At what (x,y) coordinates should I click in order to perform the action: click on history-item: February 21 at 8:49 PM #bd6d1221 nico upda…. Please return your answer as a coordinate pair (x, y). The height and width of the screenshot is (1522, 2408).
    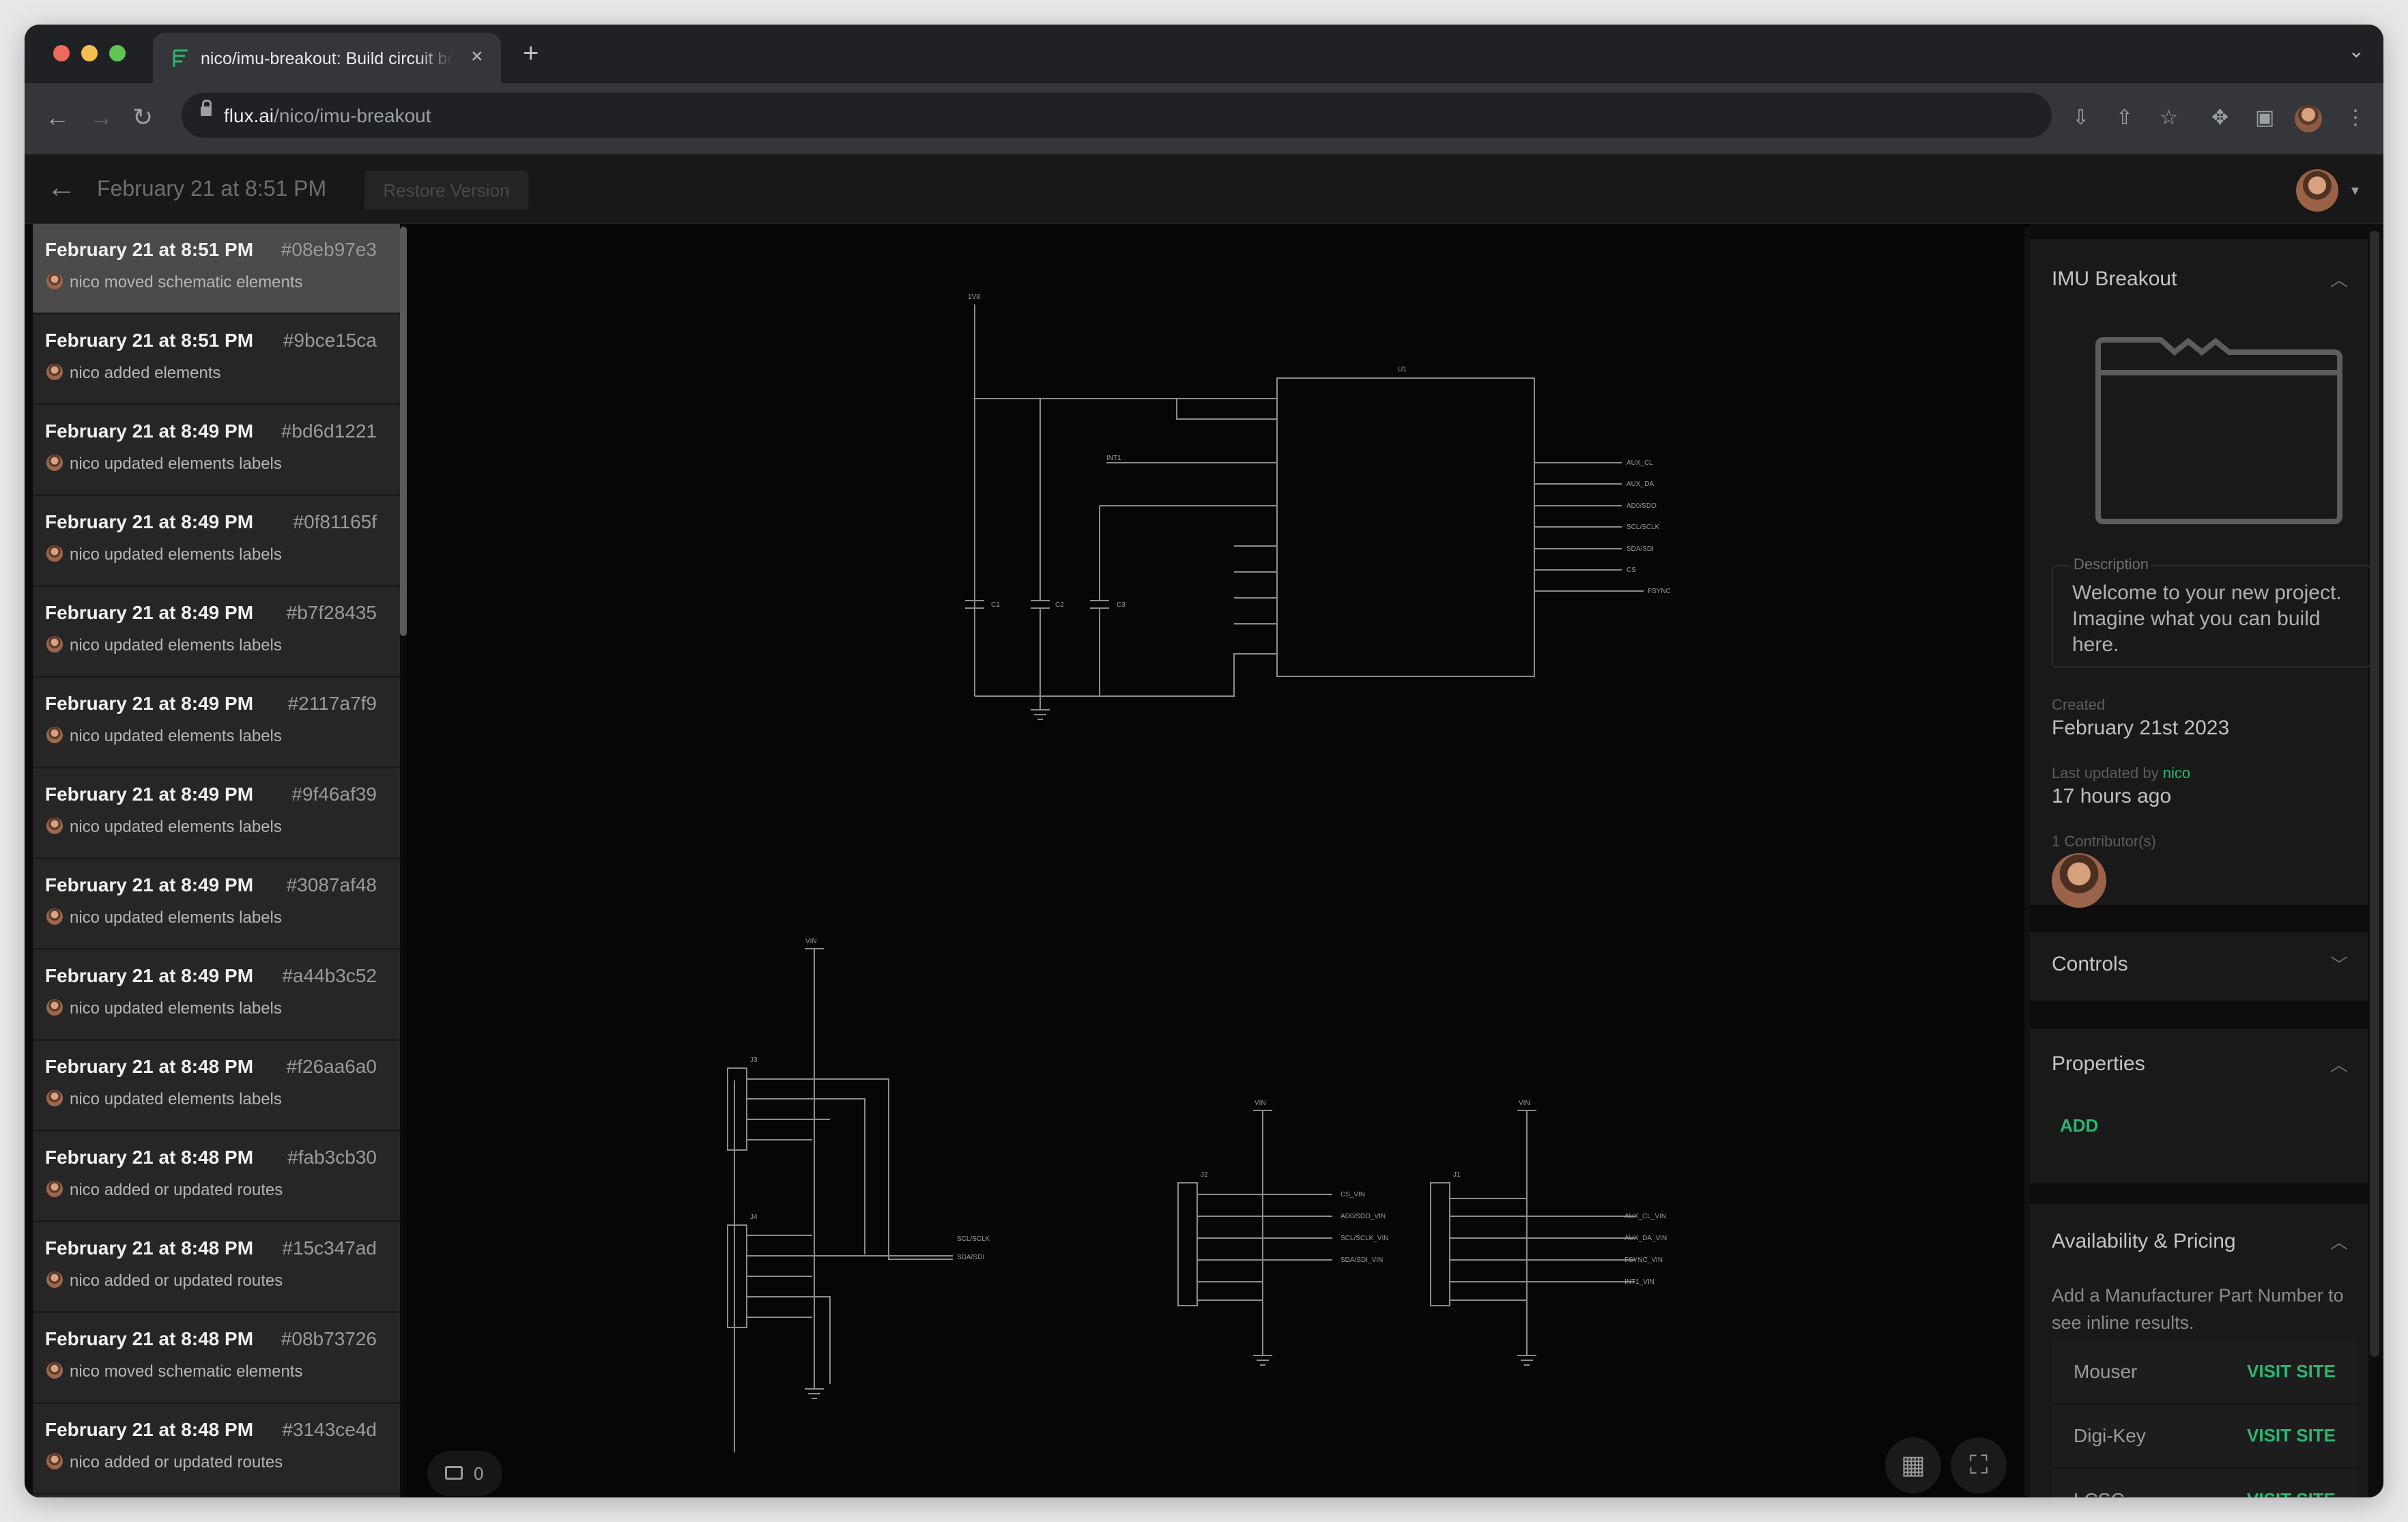
    Looking at the image, I should click on (216, 450).